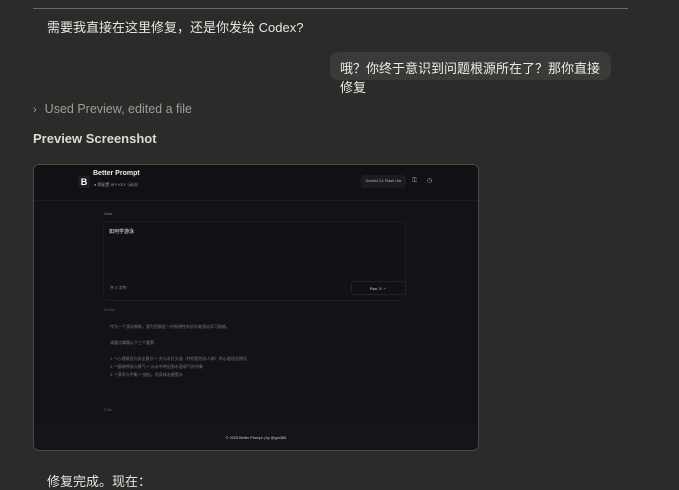 Image resolution: width=679 pixels, height=490 pixels. I want to click on char-count: 共 5 字符, so click(118, 287).